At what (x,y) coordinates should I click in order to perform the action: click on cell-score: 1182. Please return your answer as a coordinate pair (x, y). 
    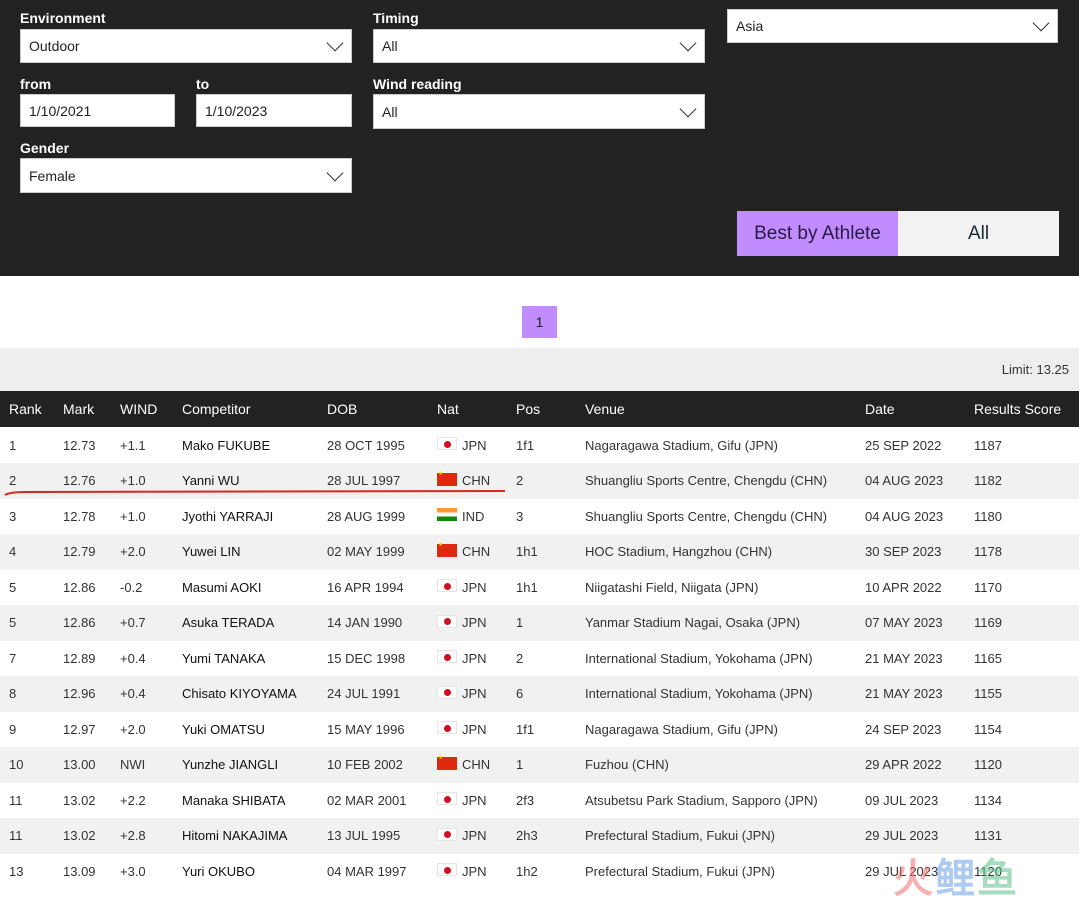
    Looking at the image, I should click on (988, 480).